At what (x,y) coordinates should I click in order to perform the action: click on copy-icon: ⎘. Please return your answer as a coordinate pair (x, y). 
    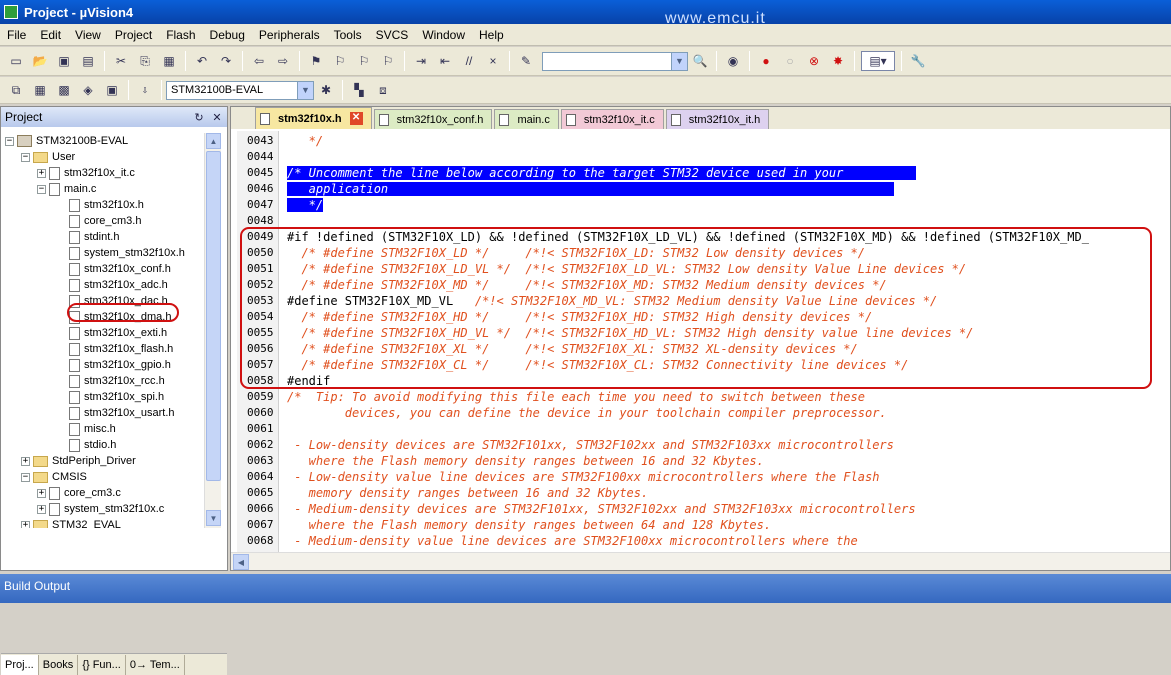
    Looking at the image, I should click on (145, 61).